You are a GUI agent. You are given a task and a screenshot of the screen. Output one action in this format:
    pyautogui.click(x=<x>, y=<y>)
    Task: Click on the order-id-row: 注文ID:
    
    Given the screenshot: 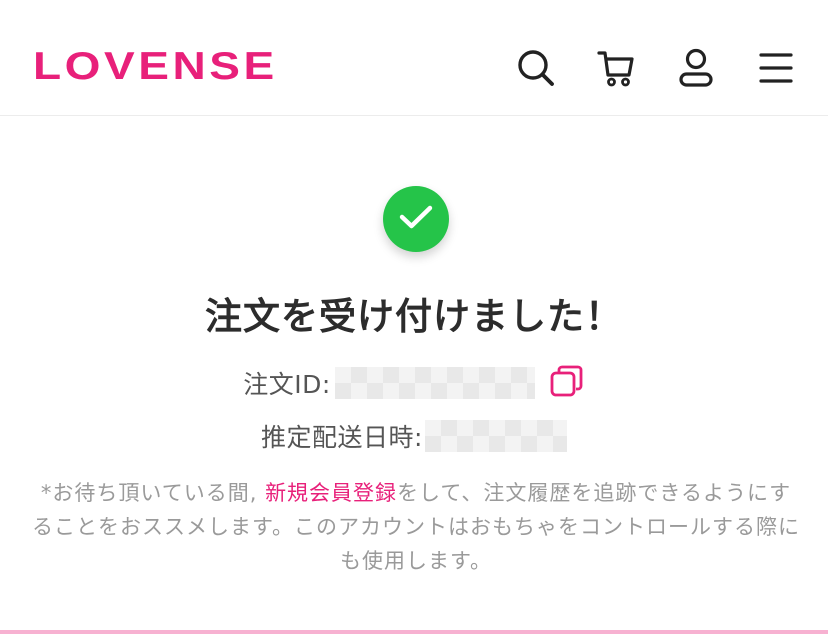 What is the action you would take?
    pyautogui.click(x=414, y=383)
    